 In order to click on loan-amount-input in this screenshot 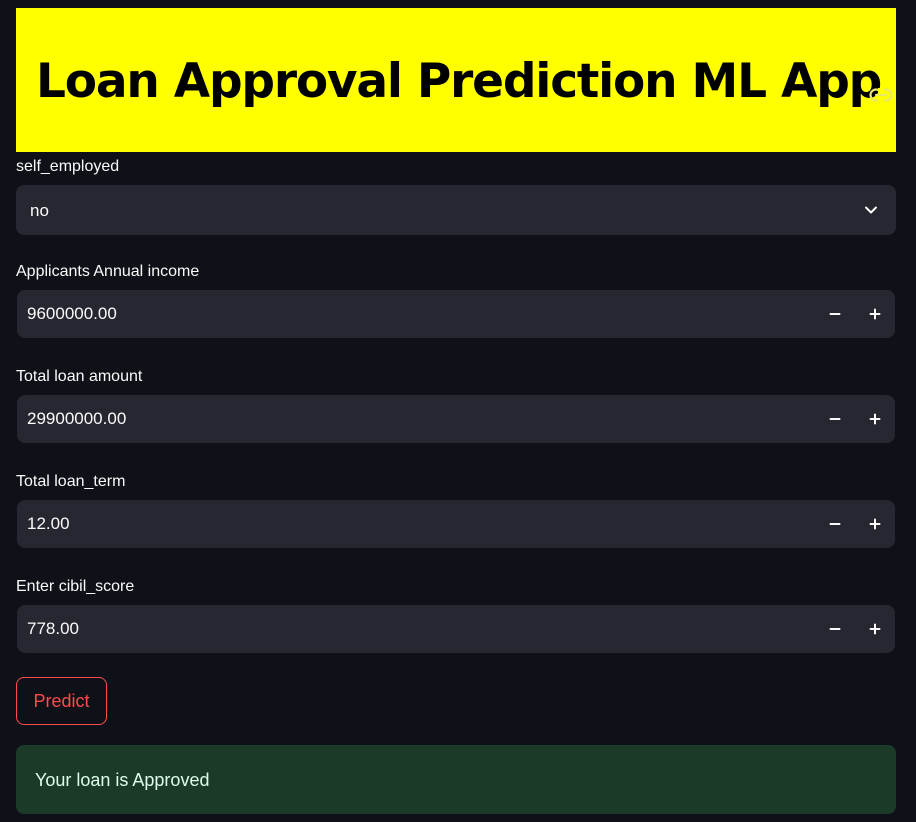, I will do `click(407, 419)`.